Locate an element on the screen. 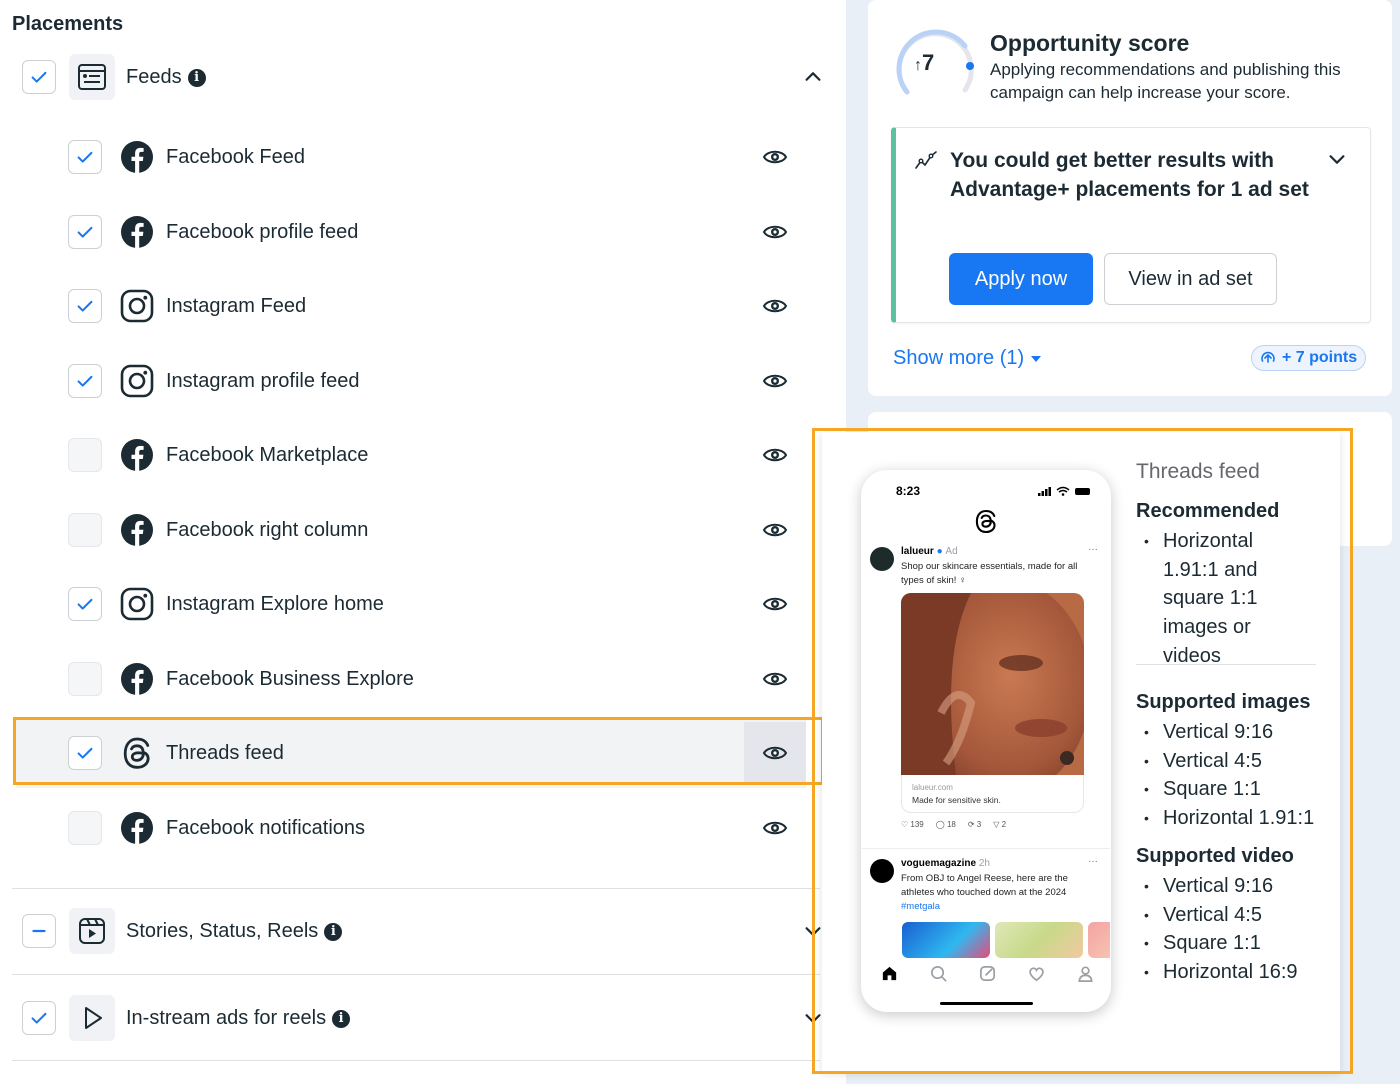 This screenshot has width=1400, height=1084. feeds-checkbox is located at coordinates (39, 77).